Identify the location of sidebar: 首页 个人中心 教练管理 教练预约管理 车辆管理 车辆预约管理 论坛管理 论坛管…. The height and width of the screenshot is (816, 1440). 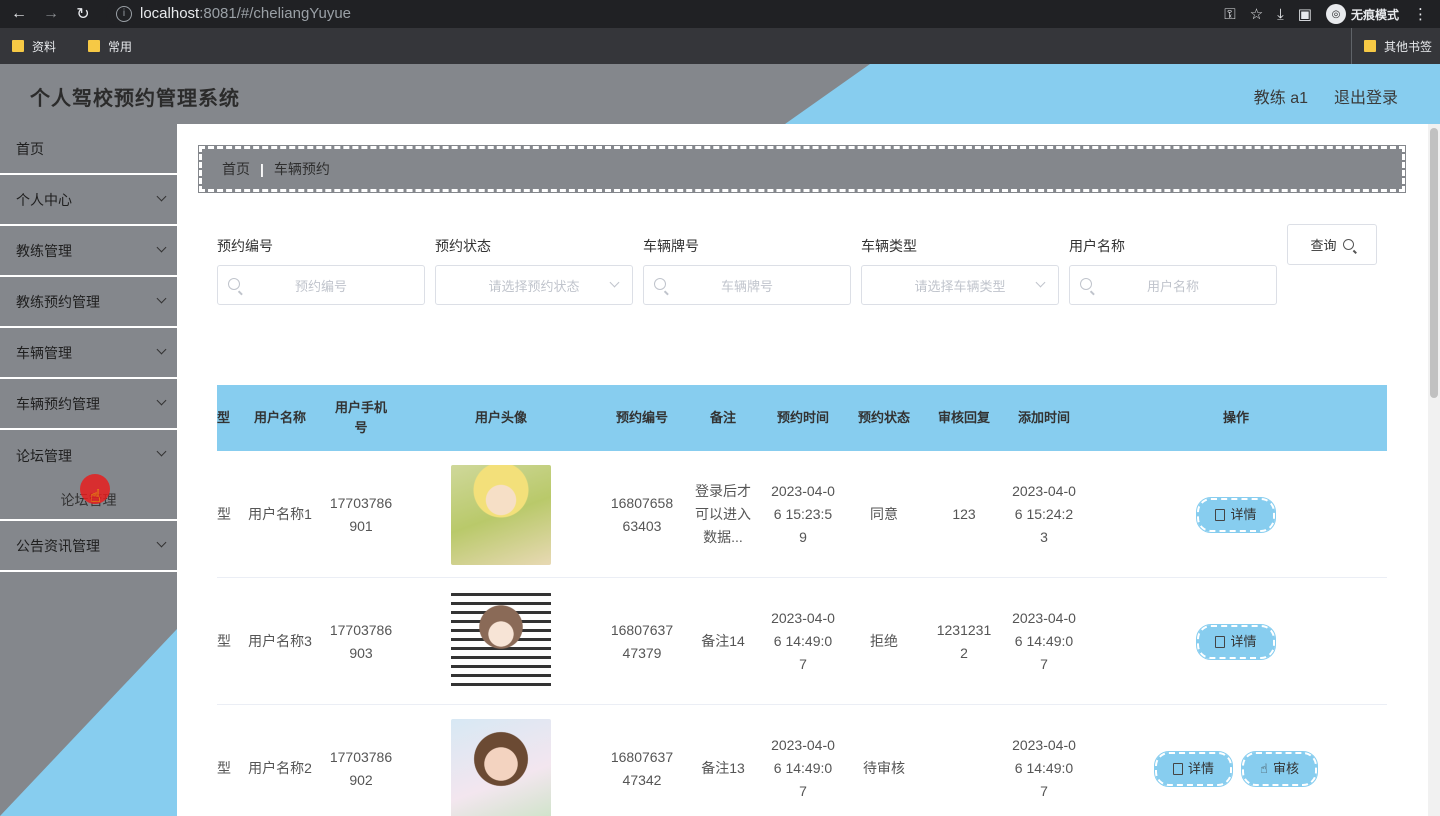
(88, 470).